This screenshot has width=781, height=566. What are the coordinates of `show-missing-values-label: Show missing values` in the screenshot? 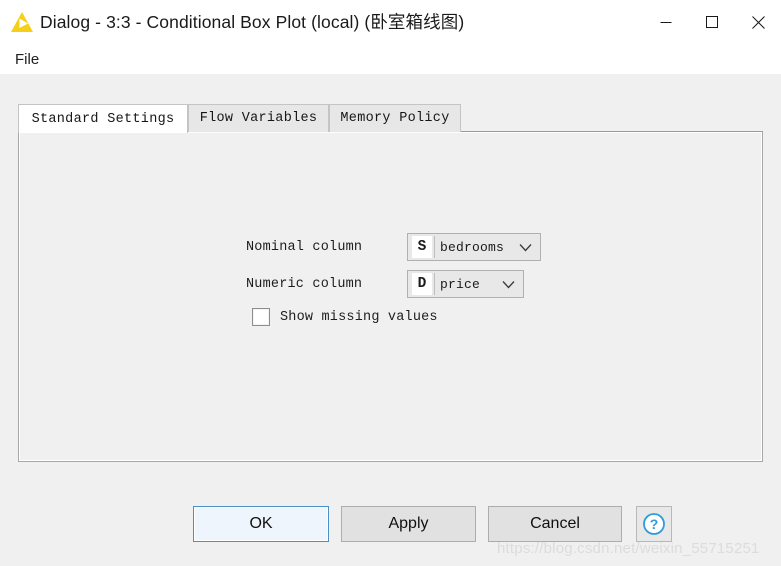 It's located at (359, 317).